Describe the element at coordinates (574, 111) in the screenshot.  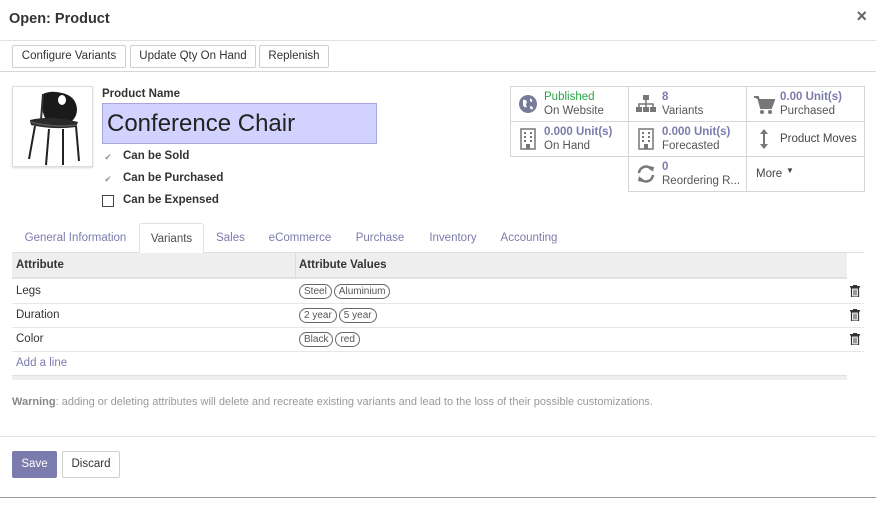
I see `published-sublabel: On Website` at that location.